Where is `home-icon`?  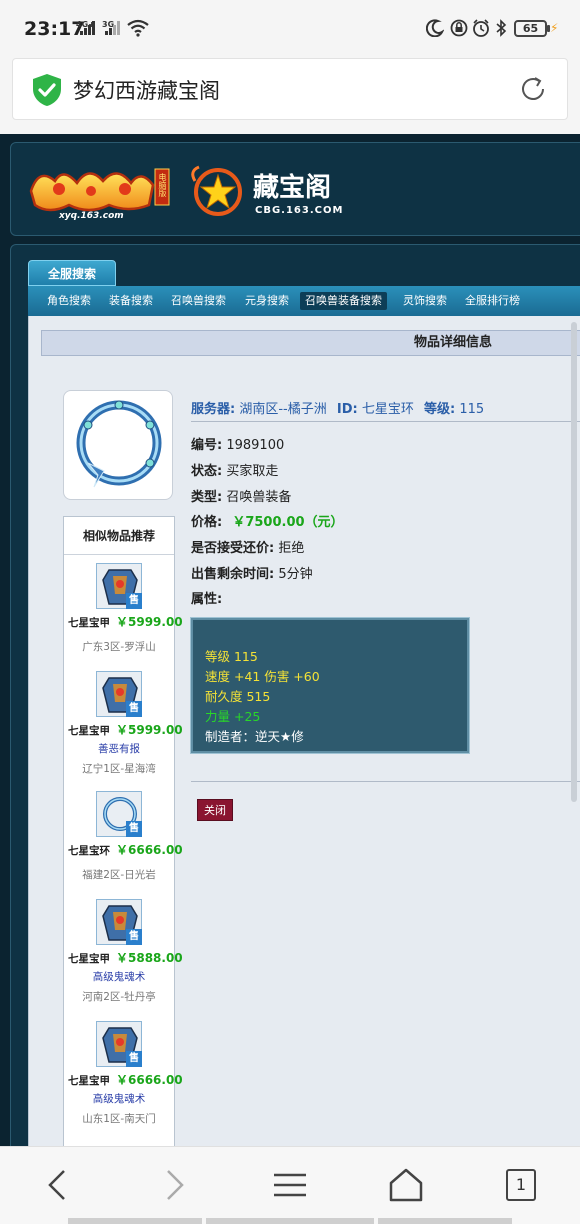 home-icon is located at coordinates (406, 1185).